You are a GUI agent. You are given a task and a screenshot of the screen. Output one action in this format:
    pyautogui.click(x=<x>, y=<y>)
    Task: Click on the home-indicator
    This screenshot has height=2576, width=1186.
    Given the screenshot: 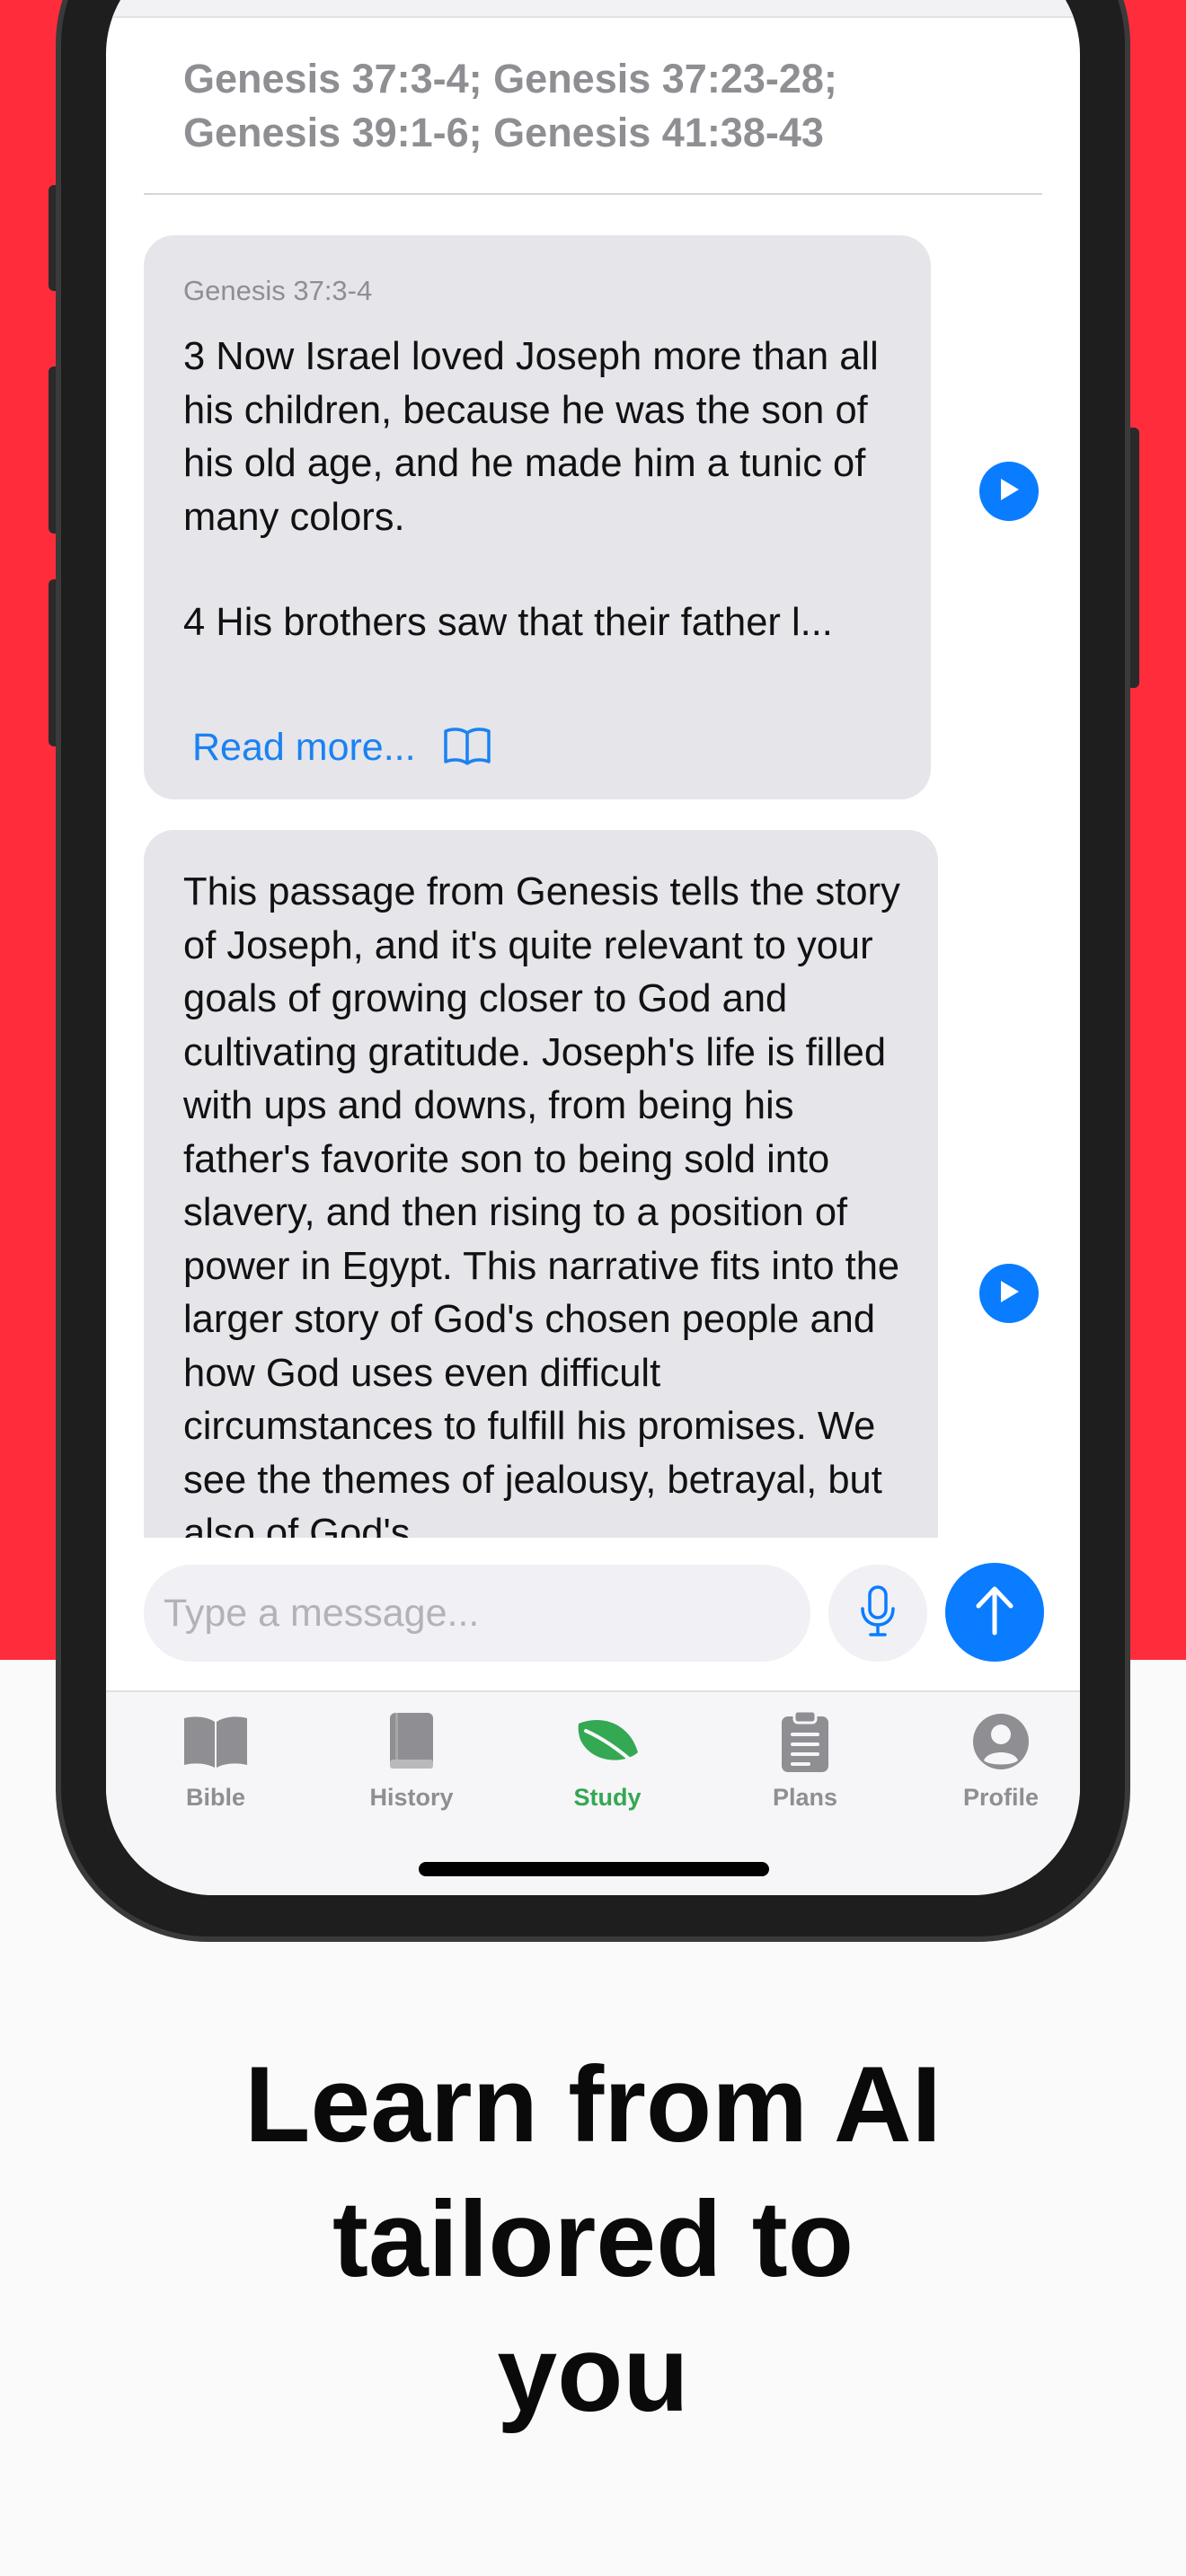 What is the action you would take?
    pyautogui.click(x=594, y=1869)
    